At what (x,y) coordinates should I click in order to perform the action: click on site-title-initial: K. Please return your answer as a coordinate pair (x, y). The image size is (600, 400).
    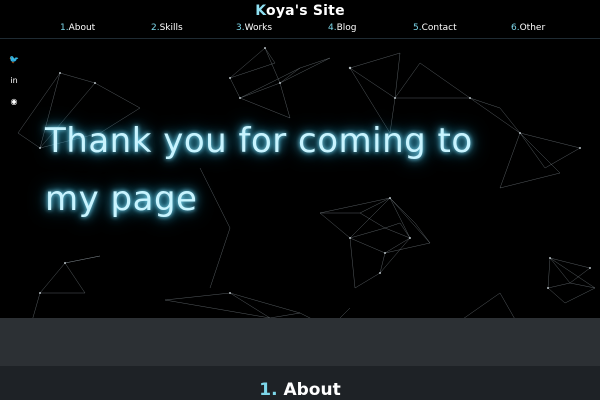
    Looking at the image, I should click on (261, 11).